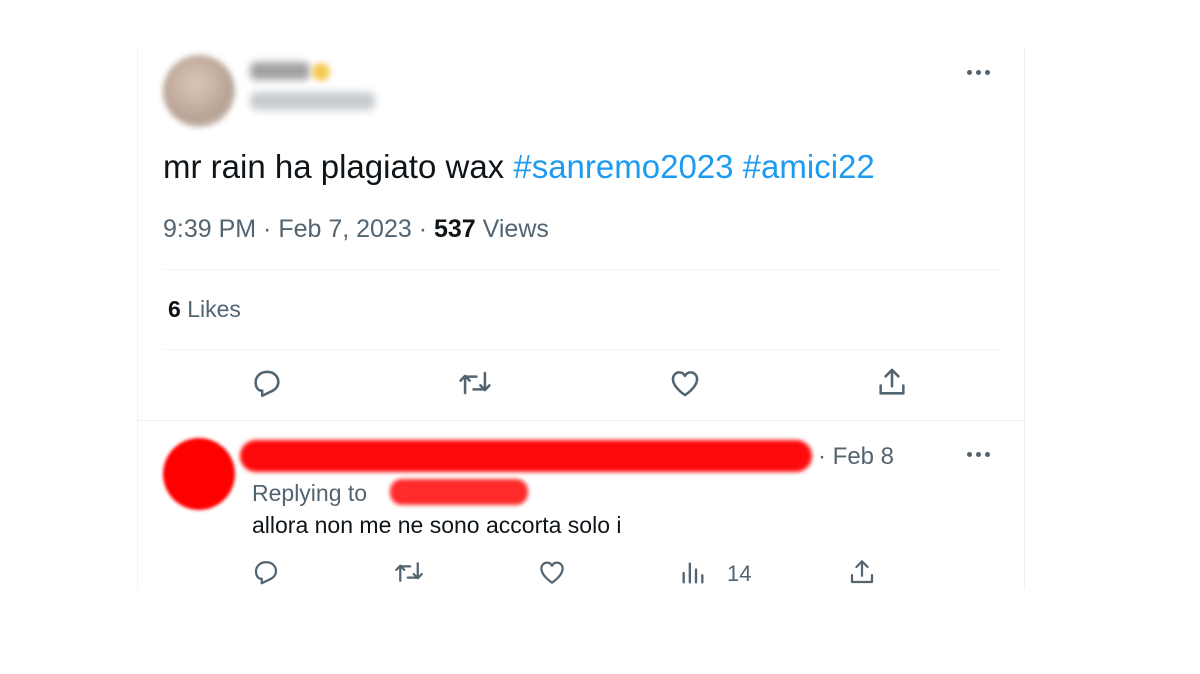  Describe the element at coordinates (437, 525) in the screenshot. I see `reply-text: allora non me ne sono accorta solo i` at that location.